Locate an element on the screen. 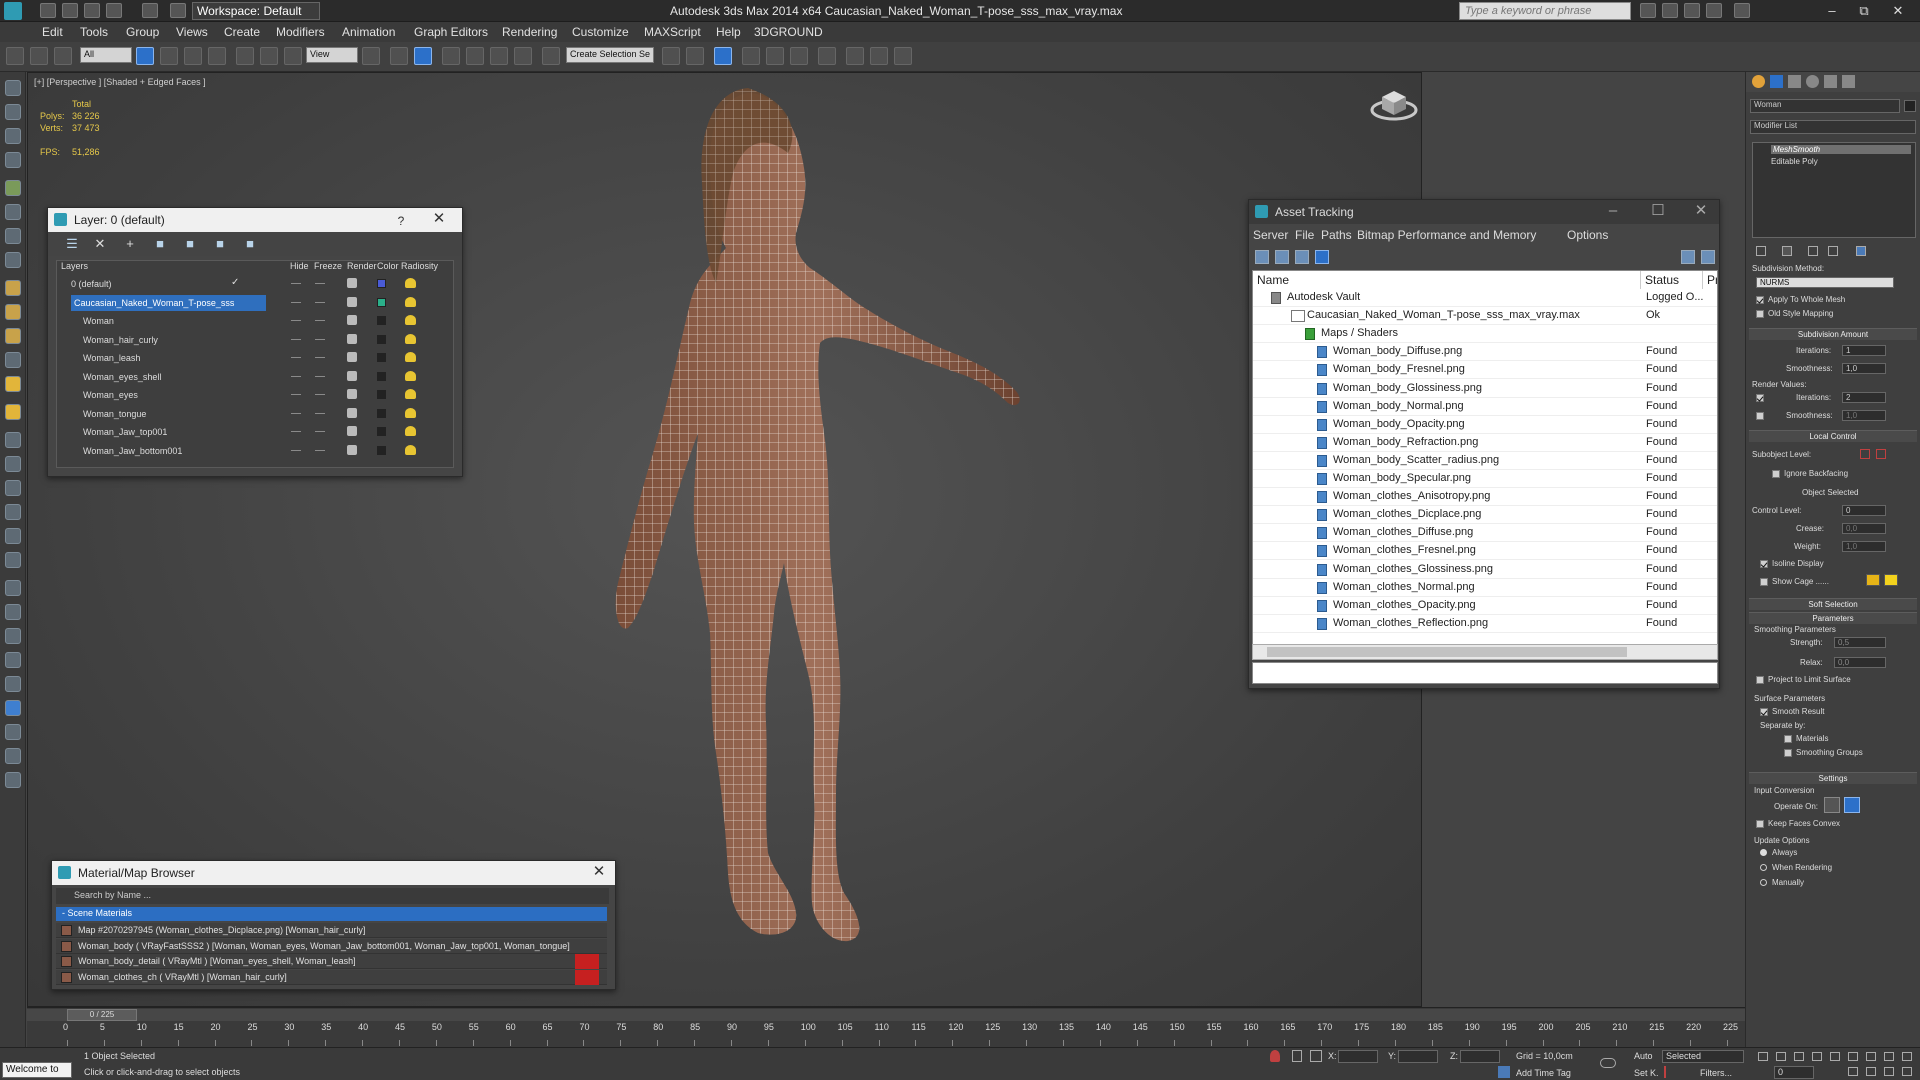  rectangular-selection-icon is located at coordinates (193, 56).